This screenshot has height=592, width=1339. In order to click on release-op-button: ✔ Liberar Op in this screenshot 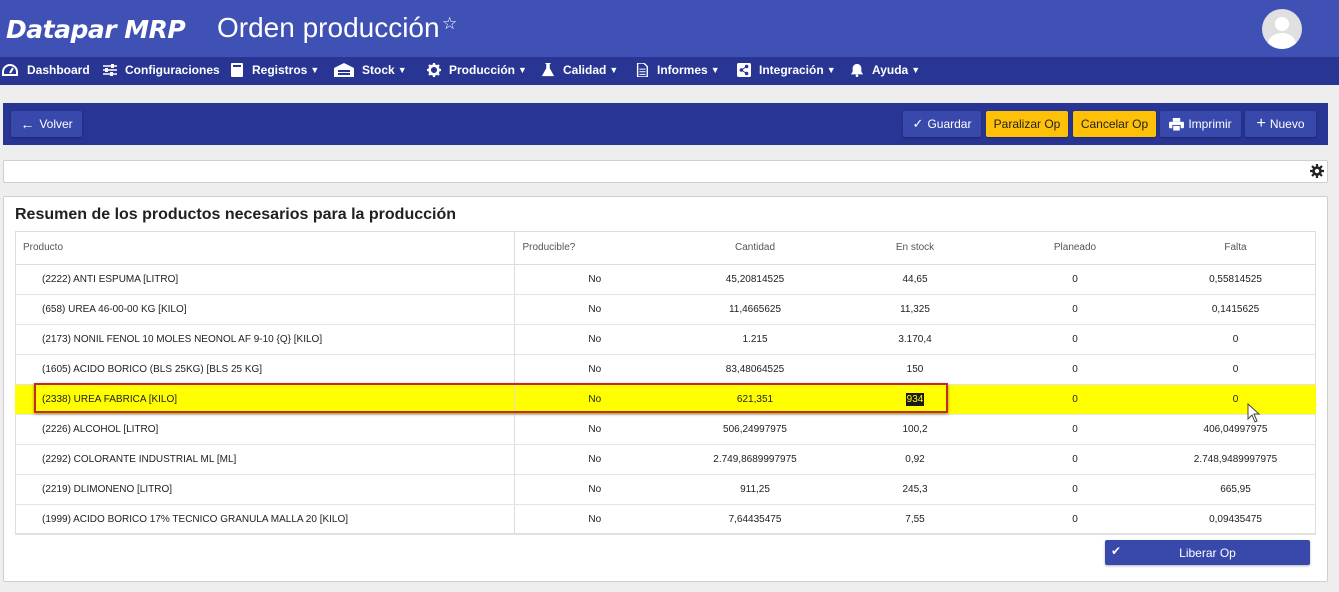, I will do `click(1207, 552)`.